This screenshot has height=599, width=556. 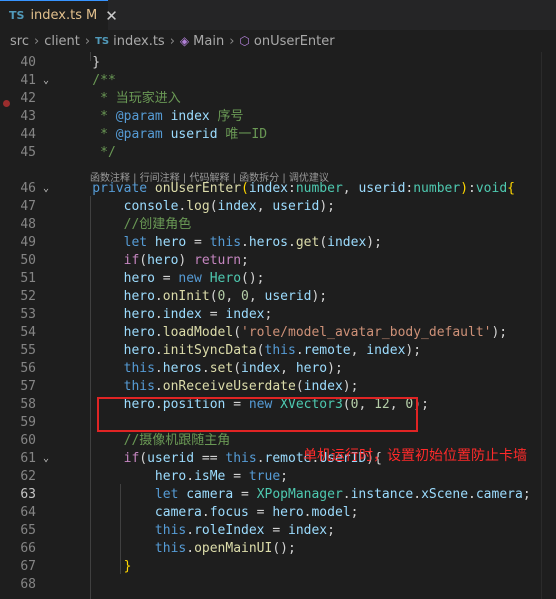 I want to click on tab-index-ts: TS index.ts M ✕, so click(x=59, y=15).